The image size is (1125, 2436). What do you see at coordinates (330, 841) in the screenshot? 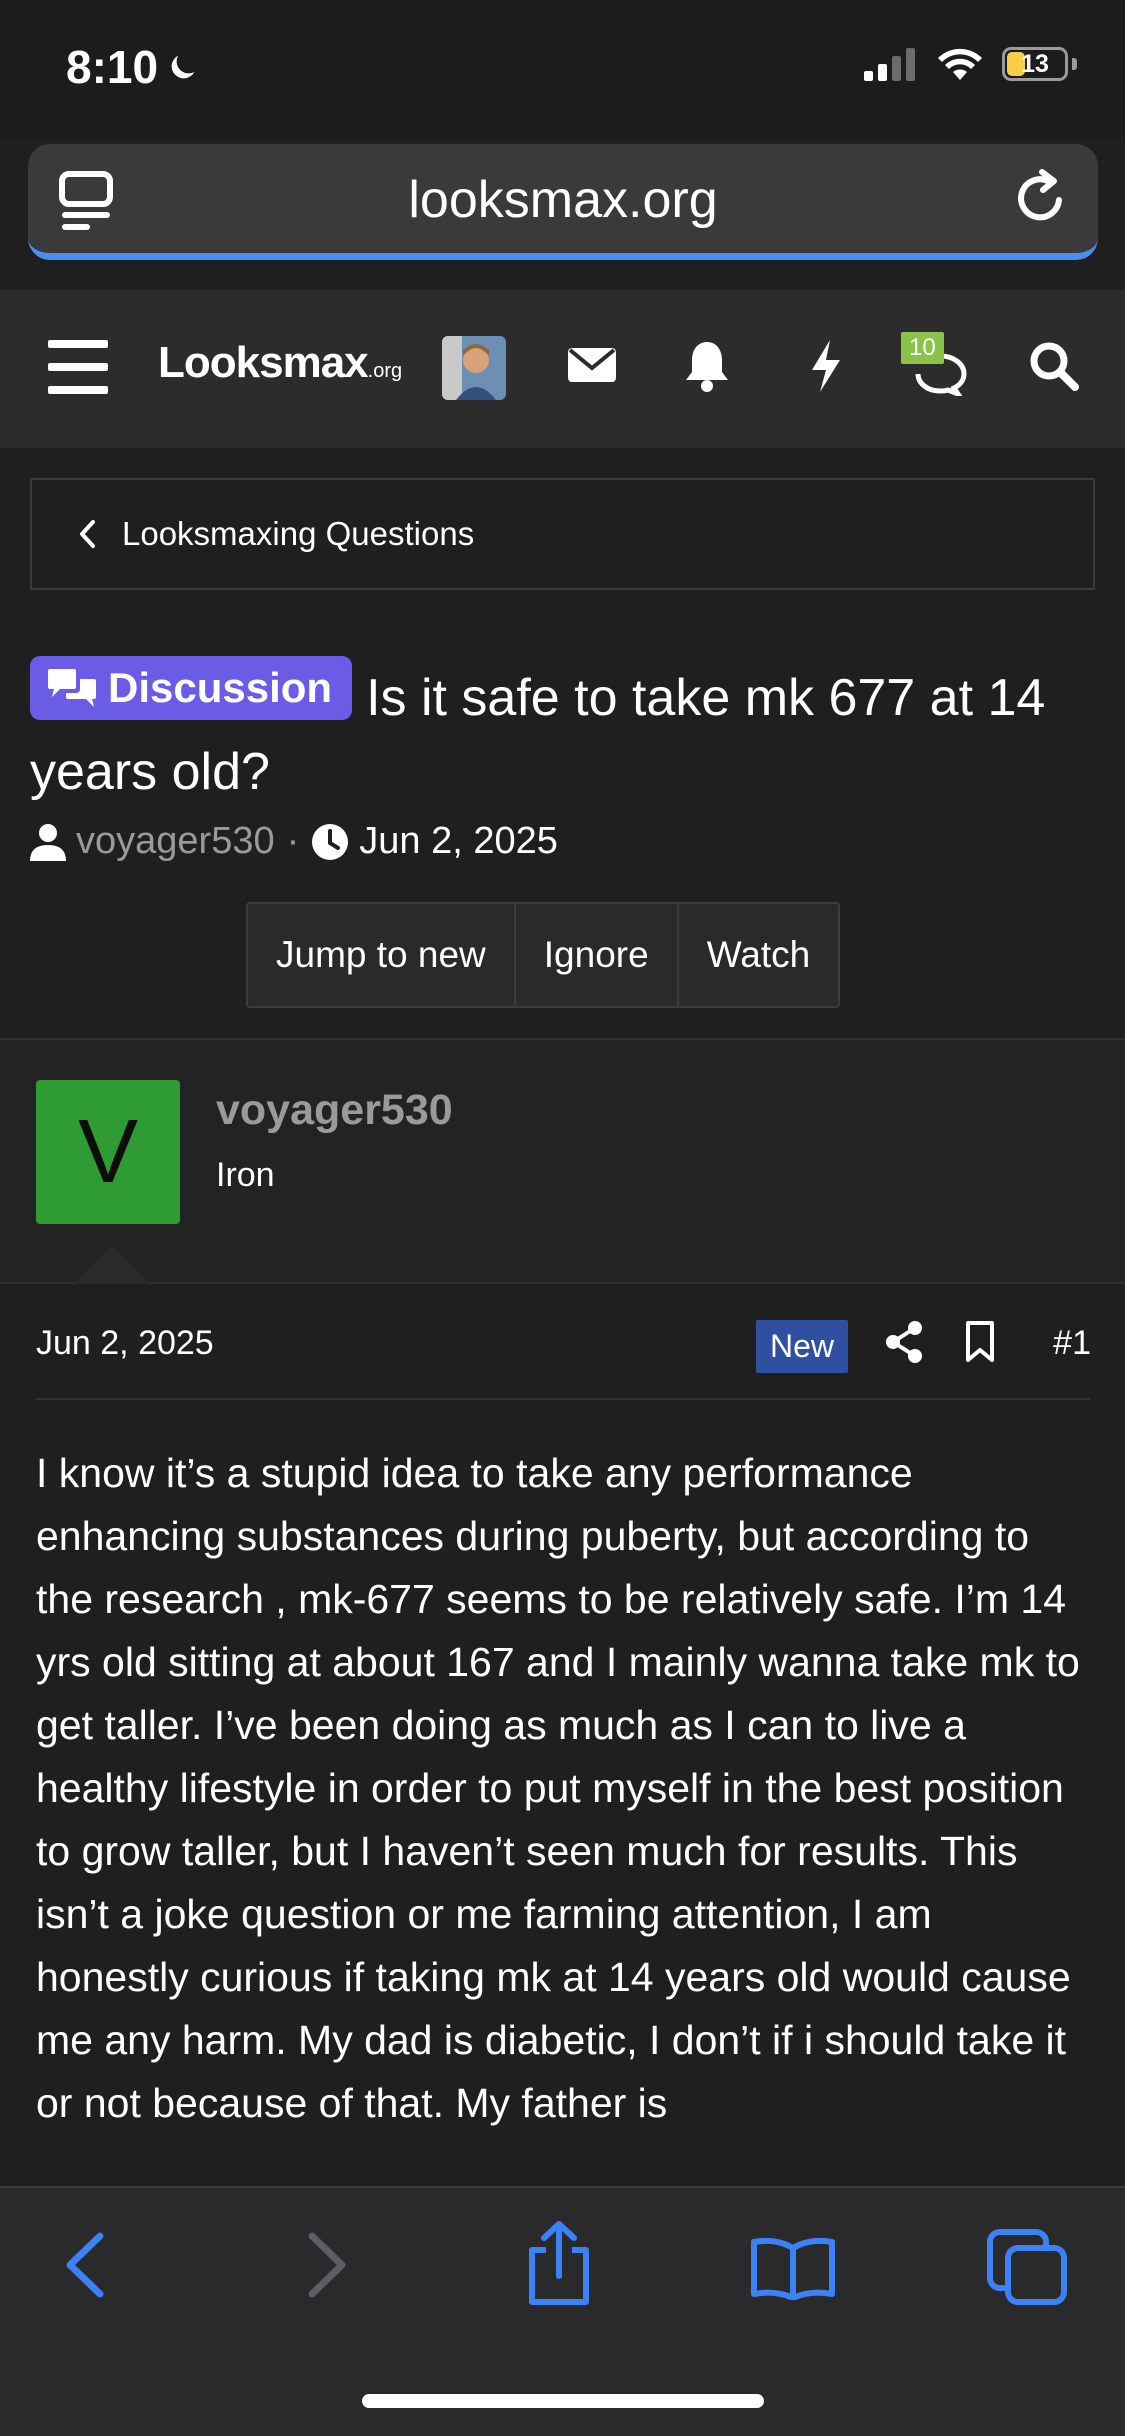
I see `clock-icon` at bounding box center [330, 841].